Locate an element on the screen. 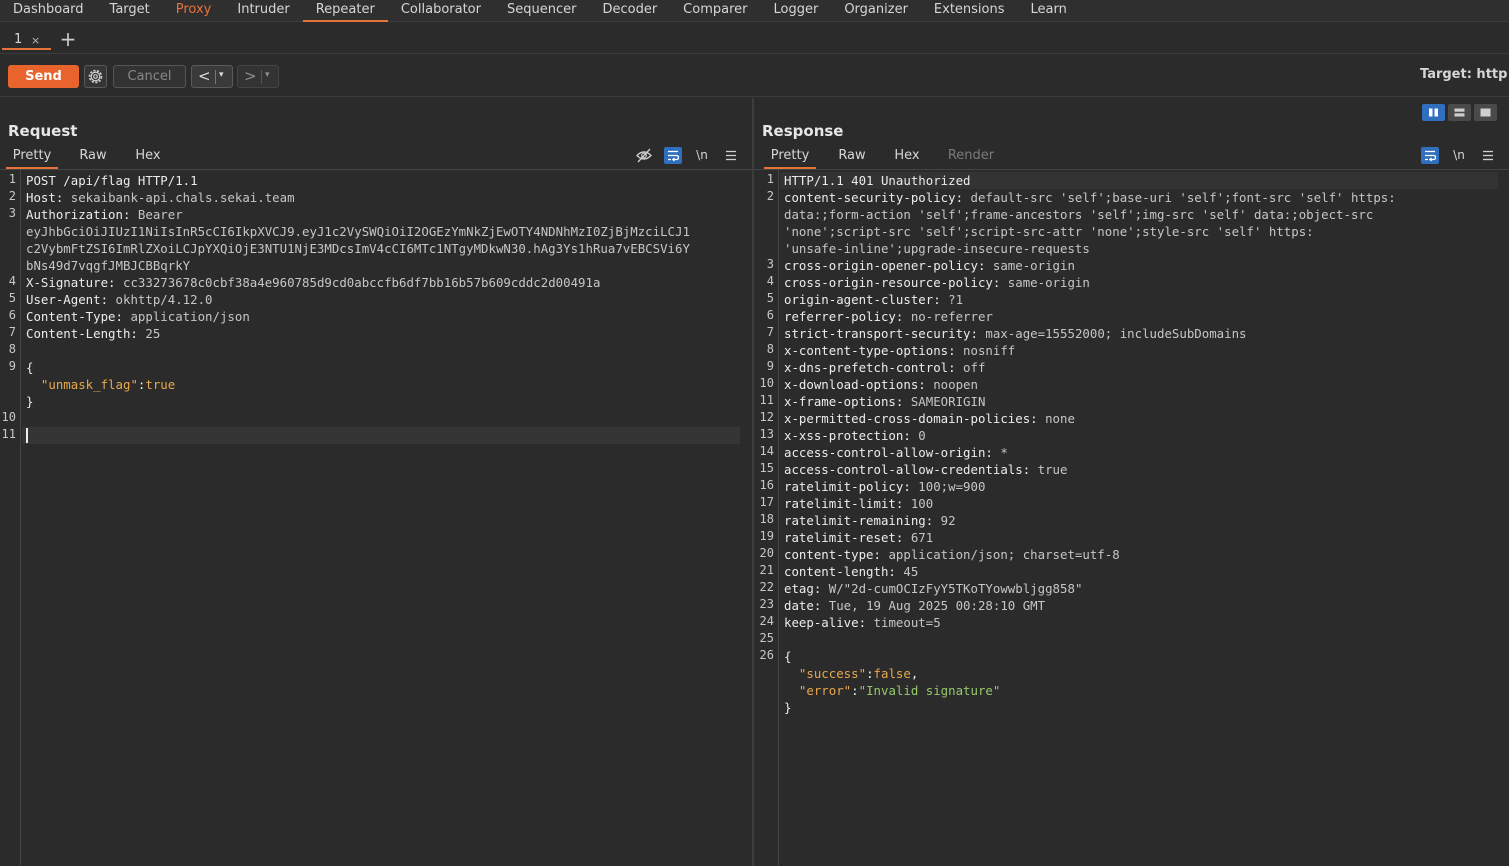 Image resolution: width=1509 pixels, height=866 pixels. code-line: ratelimit-remaining: 92 is located at coordinates (870, 520).